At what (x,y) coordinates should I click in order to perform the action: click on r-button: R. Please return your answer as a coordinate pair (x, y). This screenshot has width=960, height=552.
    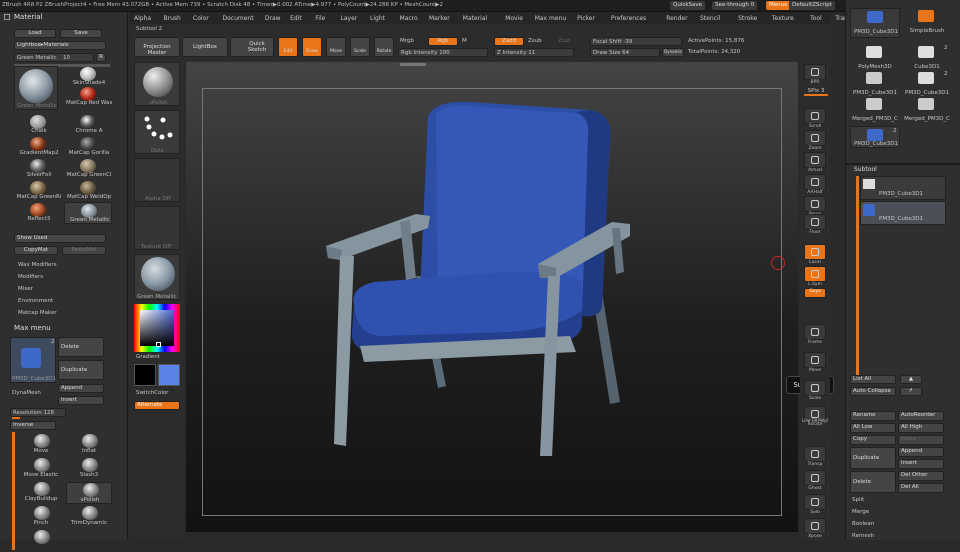
    Looking at the image, I should click on (101, 57).